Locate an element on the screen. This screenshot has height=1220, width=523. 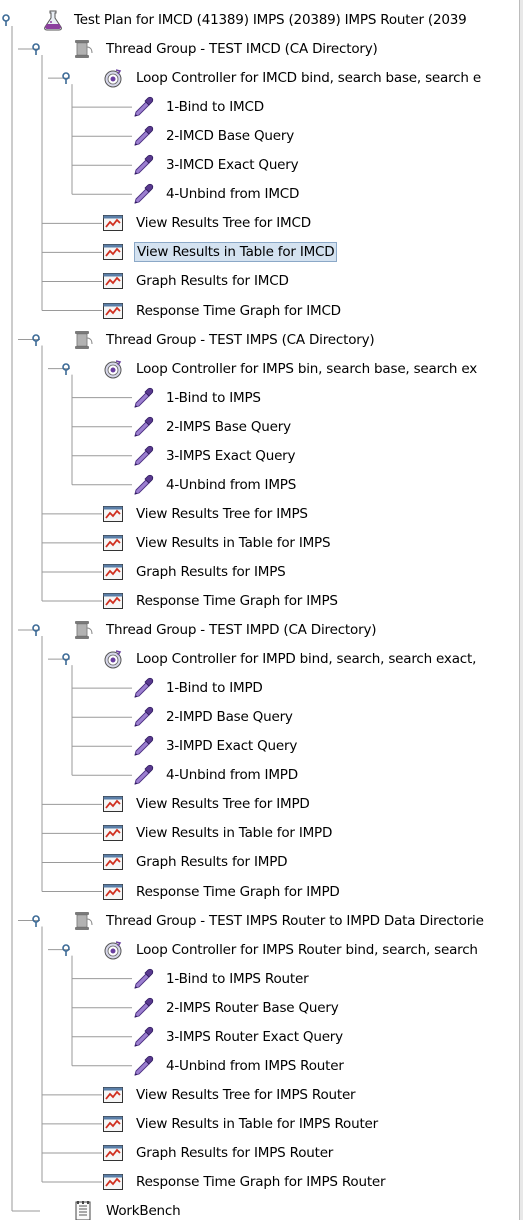
ldap-sampler-4-unbind-from-imps: 4-Unbind from IMPS is located at coordinates (260, 485).